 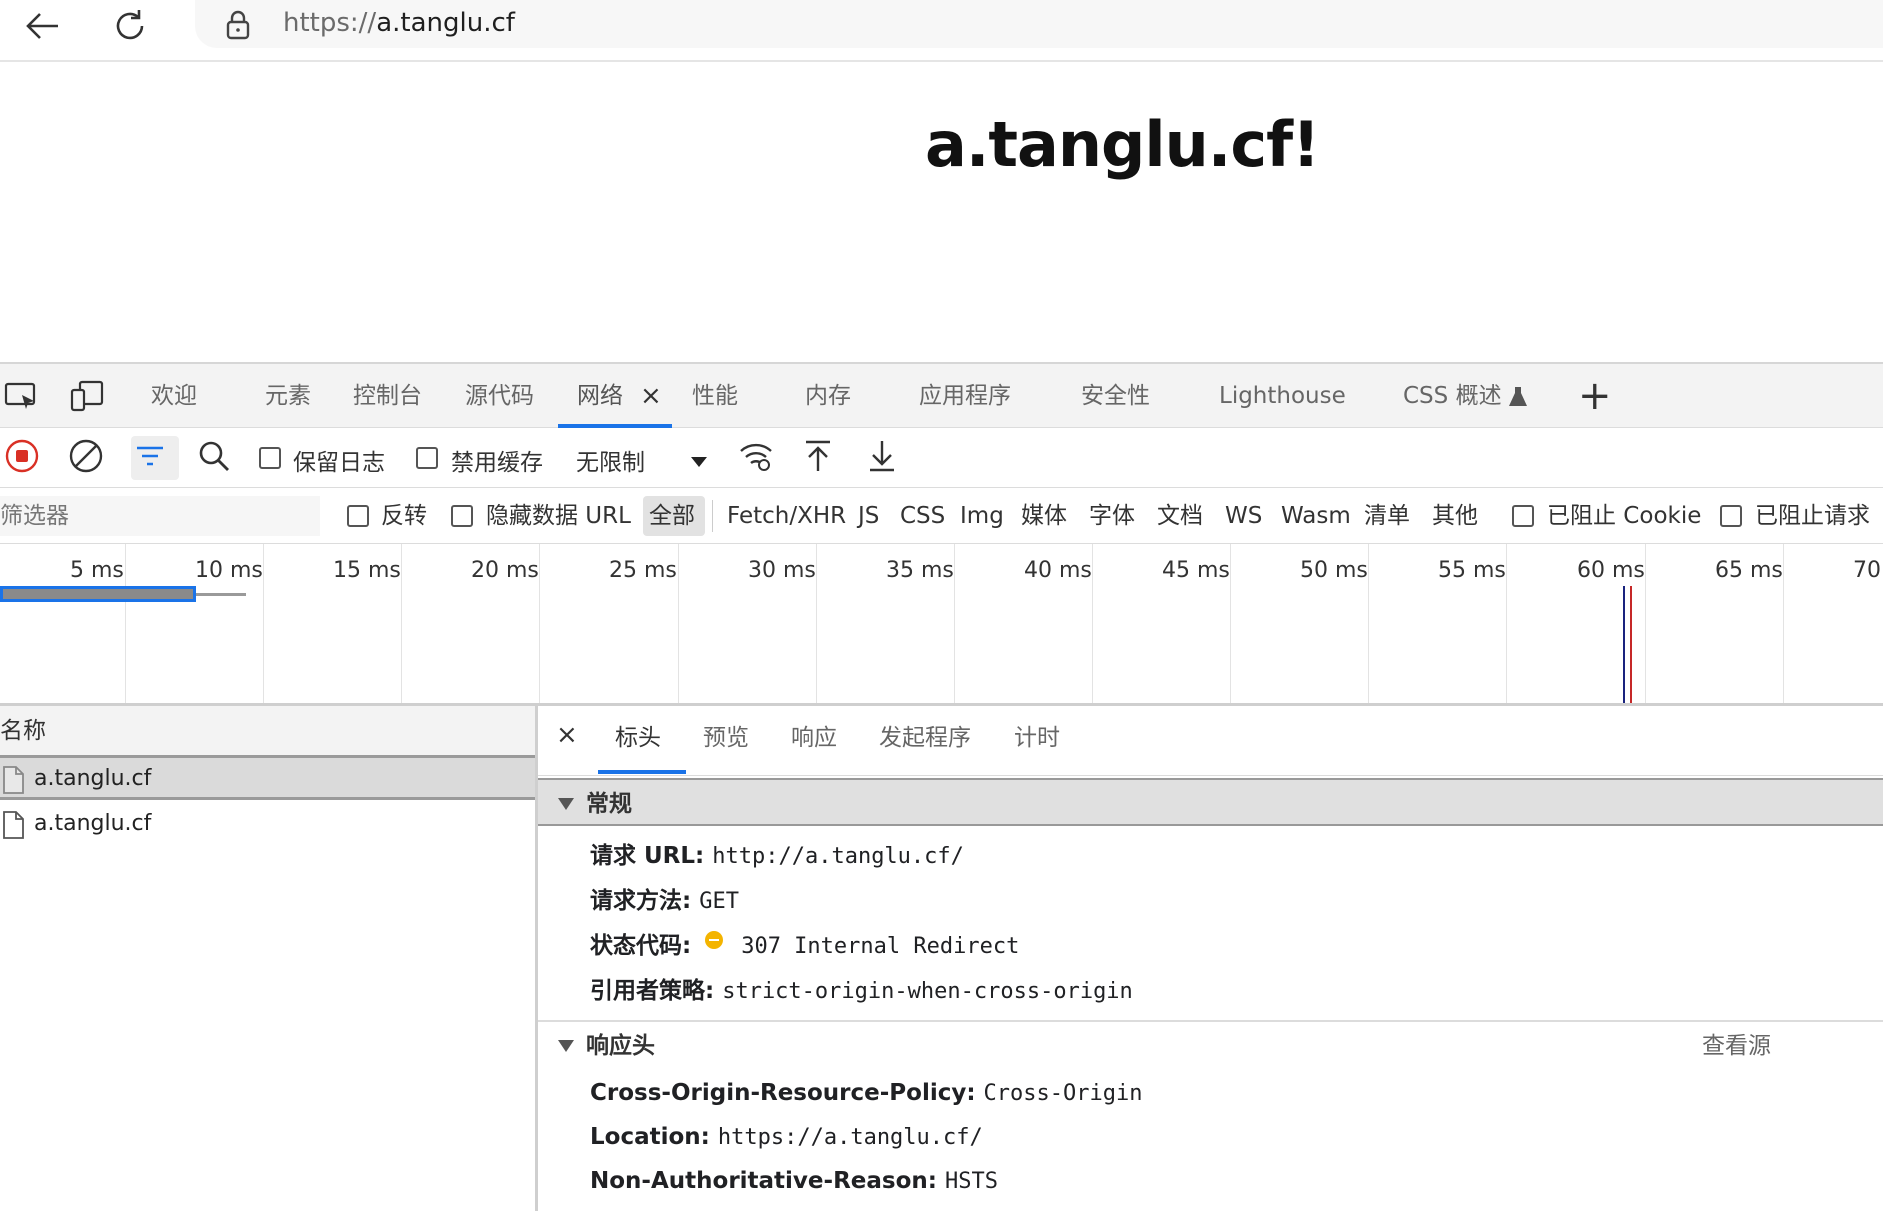 What do you see at coordinates (1282, 396) in the screenshot?
I see `tab-lighthouse: Lighthouse` at bounding box center [1282, 396].